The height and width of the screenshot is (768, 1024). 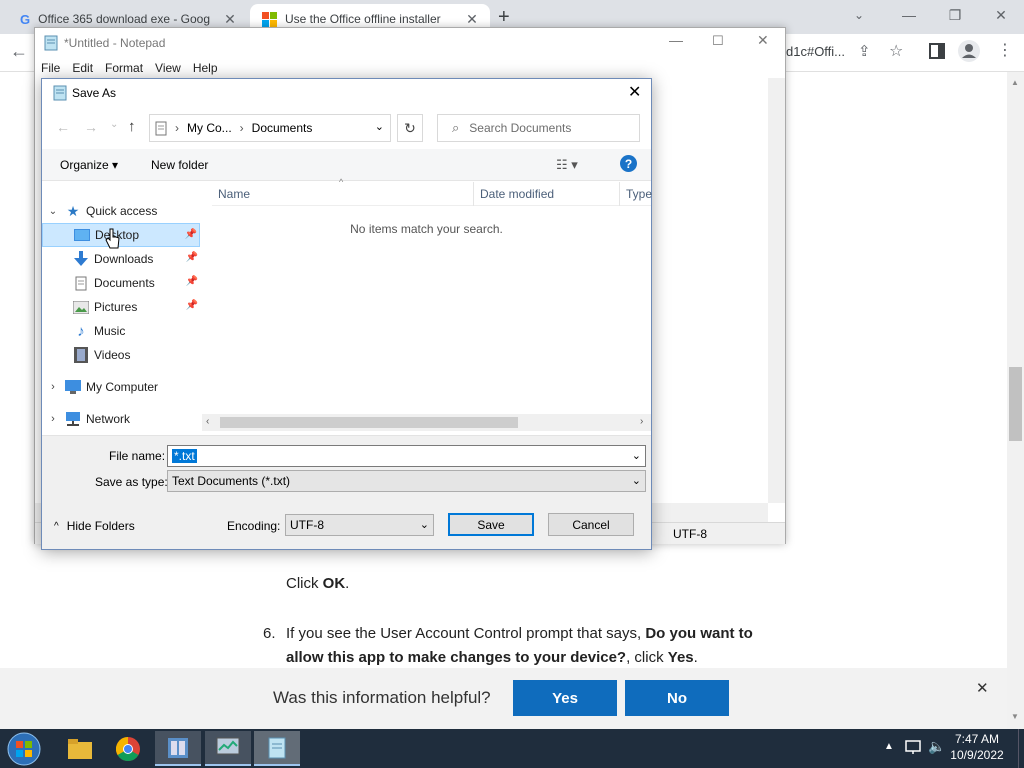 What do you see at coordinates (379, 126) in the screenshot?
I see `address-dropdown-chevron-icon: ⌄` at bounding box center [379, 126].